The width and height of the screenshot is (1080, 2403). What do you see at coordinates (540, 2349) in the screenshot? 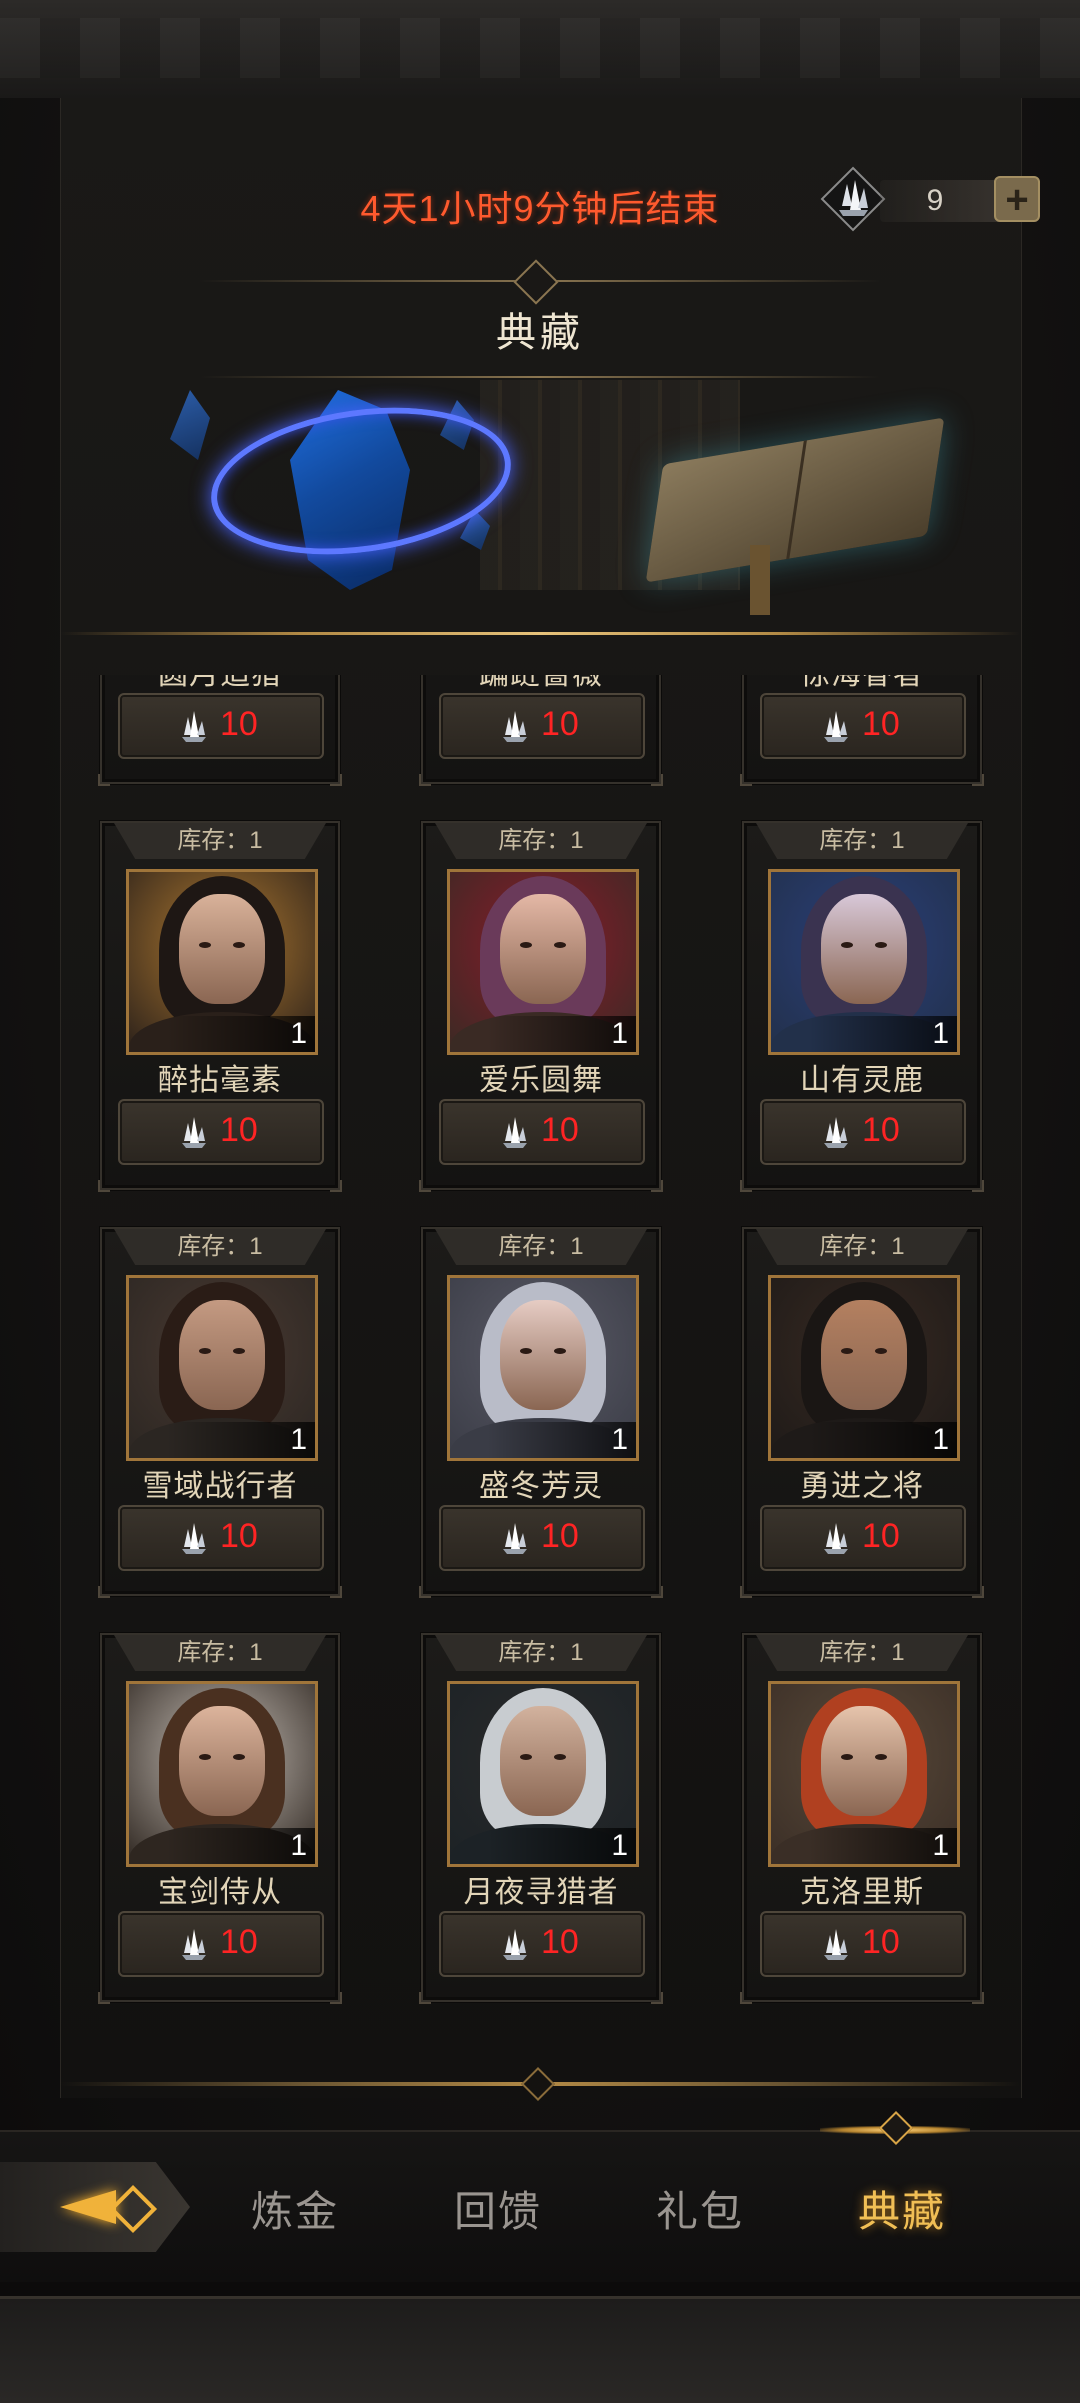
I see `bottom-frame` at bounding box center [540, 2349].